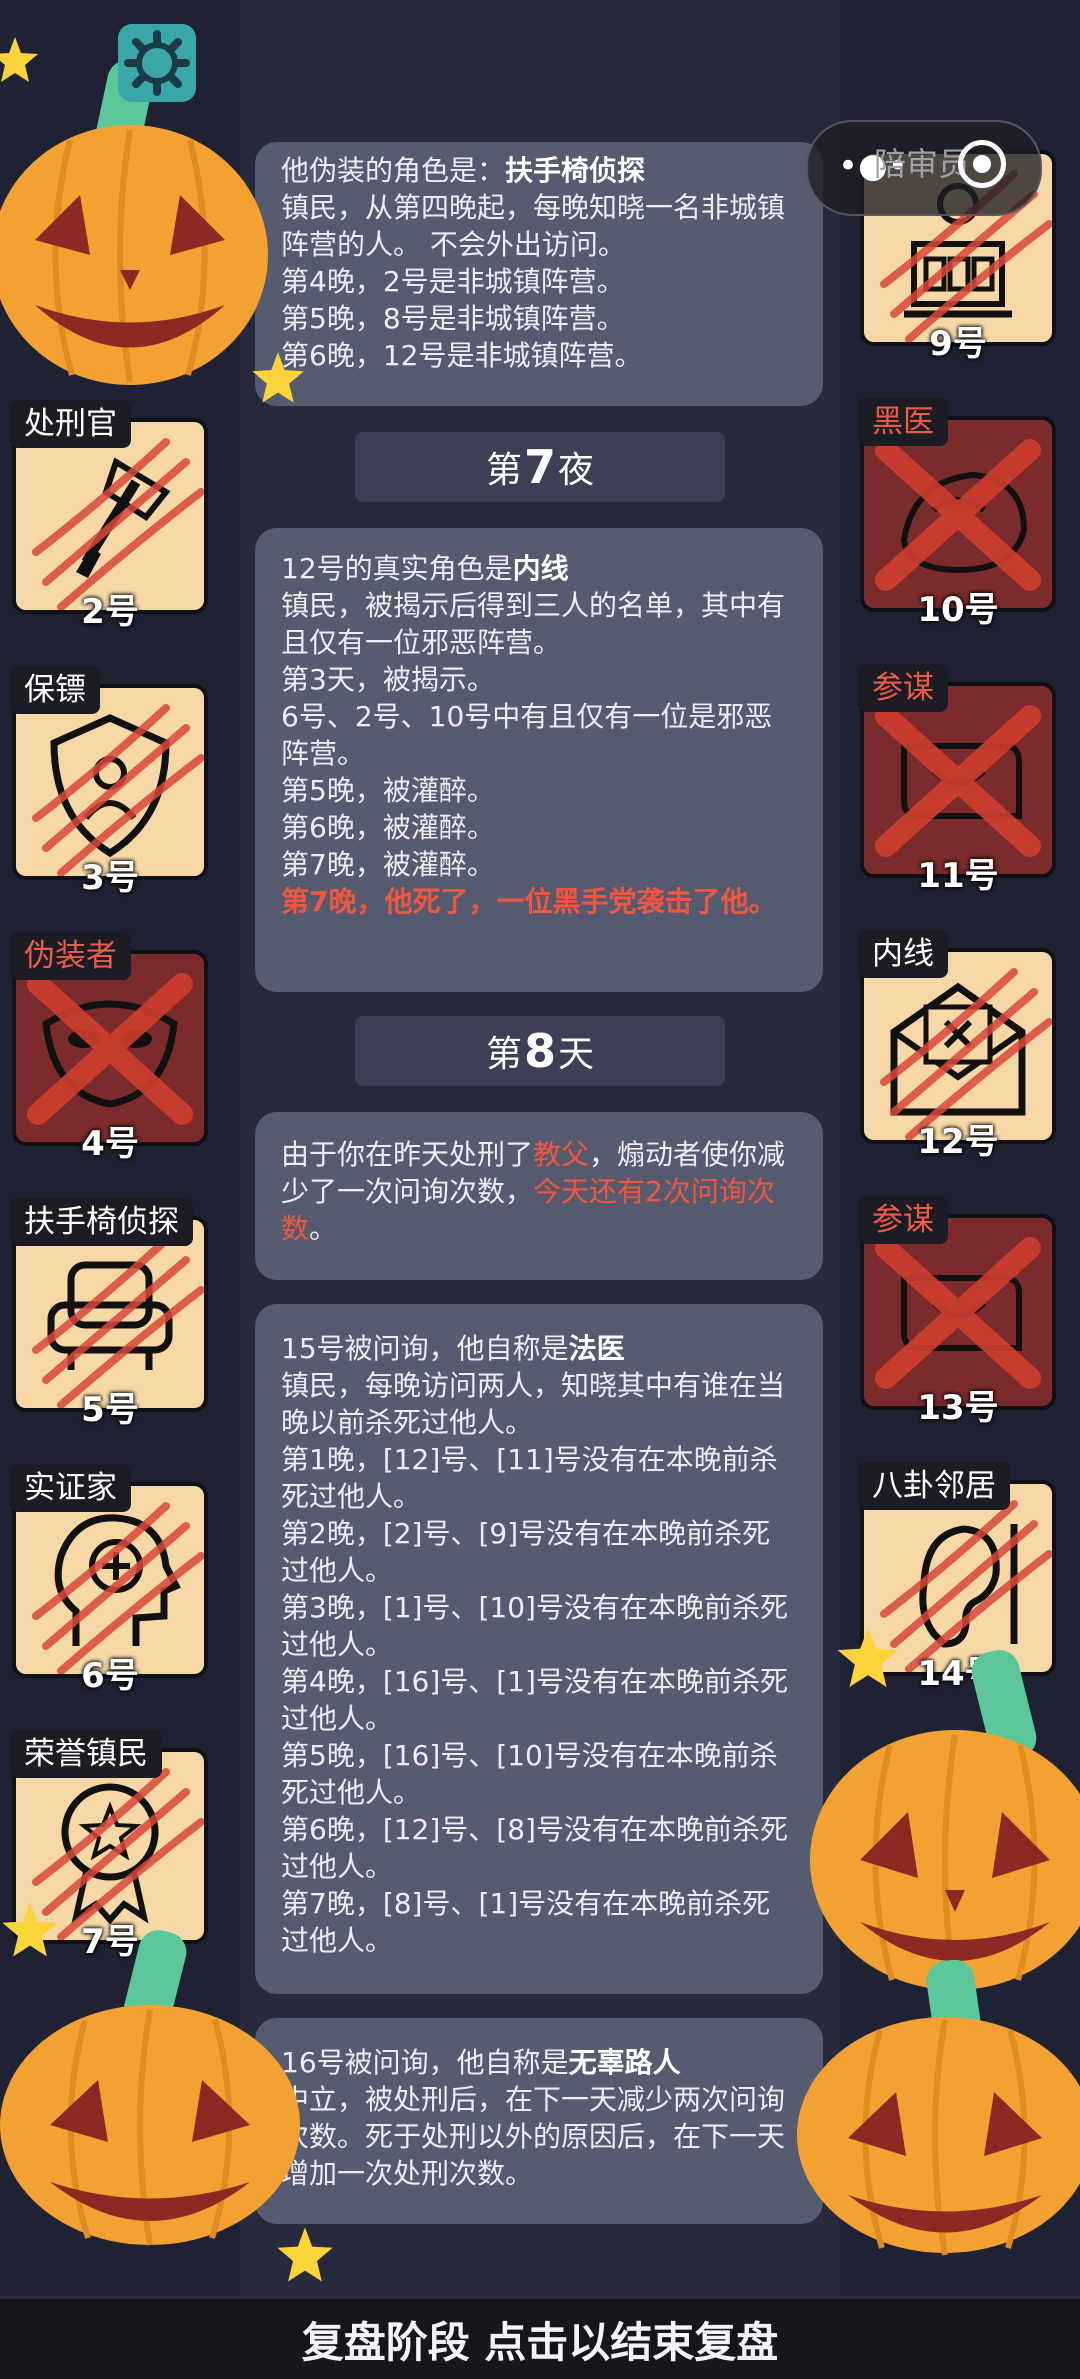 The width and height of the screenshot is (1080, 2379). Describe the element at coordinates (922, 164) in the screenshot. I see `juror-label: 陪审员` at that location.